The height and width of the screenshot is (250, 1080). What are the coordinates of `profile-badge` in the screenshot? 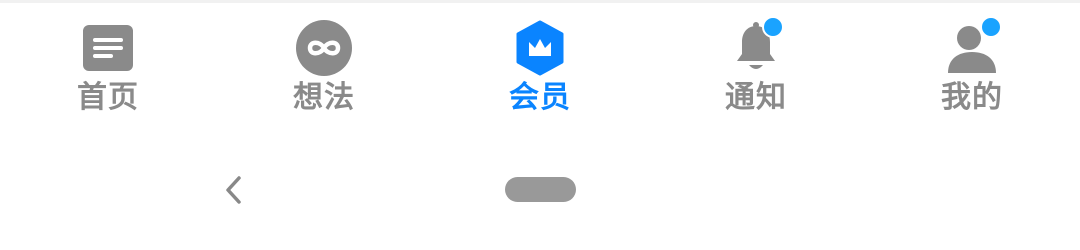 It's located at (991, 27).